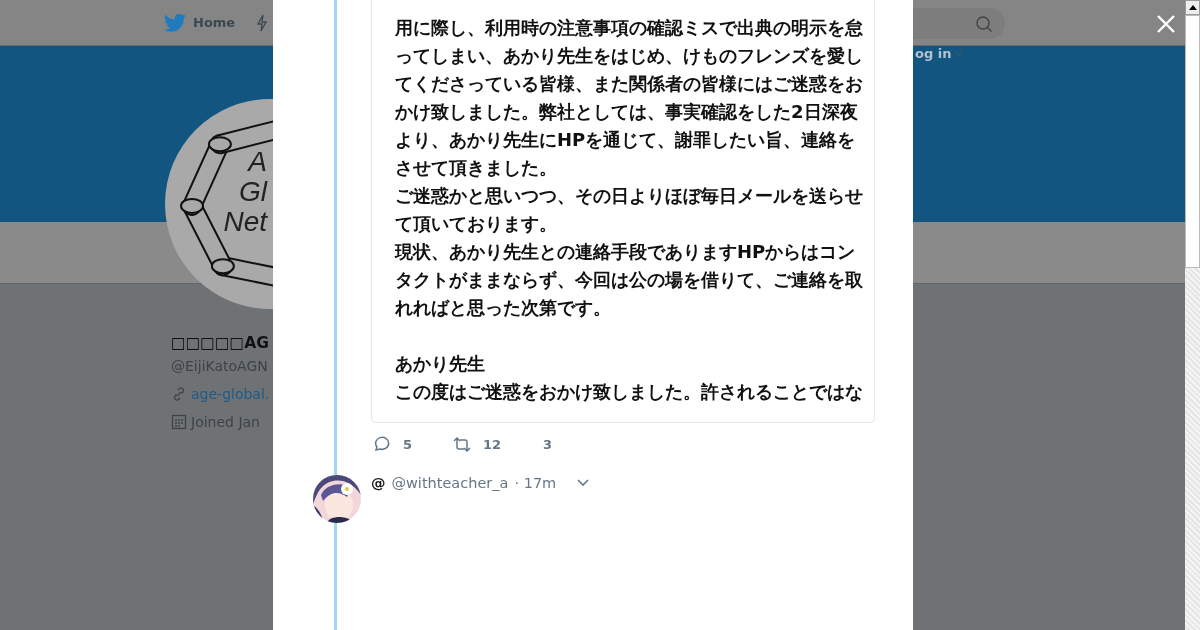 The image size is (1200, 630). I want to click on up-arrow-icon, so click(1192, 7).